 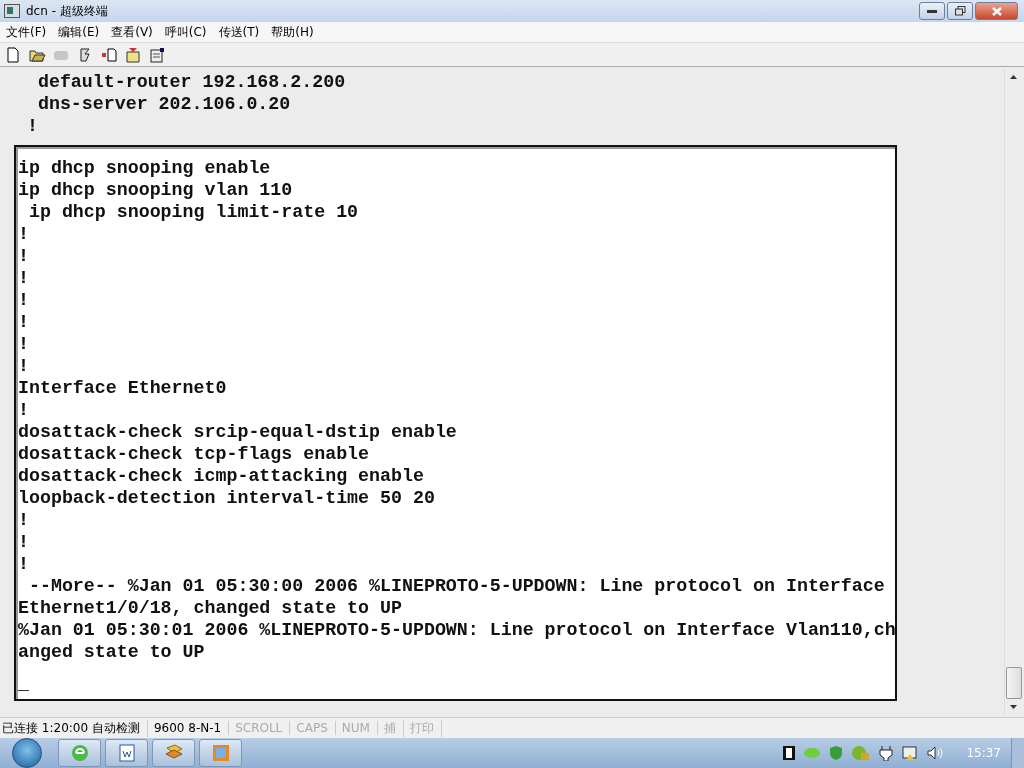 I want to click on scroll-down-icon, so click(x=1013, y=707).